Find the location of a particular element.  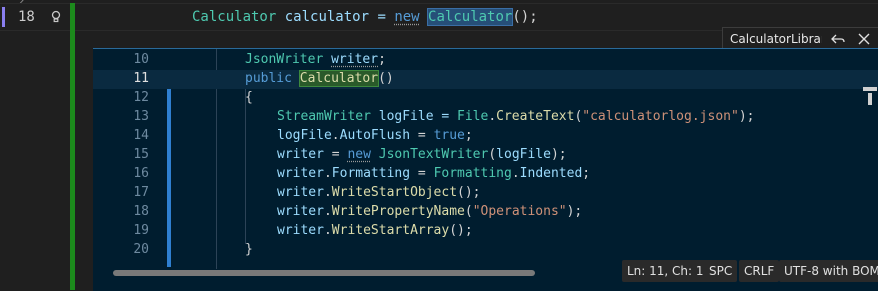

line-number: 19 is located at coordinates (141, 230).